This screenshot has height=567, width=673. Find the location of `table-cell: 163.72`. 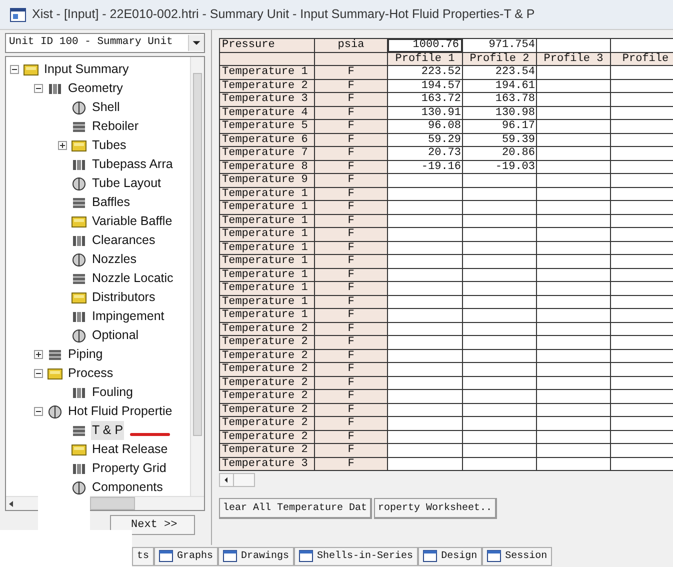

table-cell: 163.72 is located at coordinates (425, 99).